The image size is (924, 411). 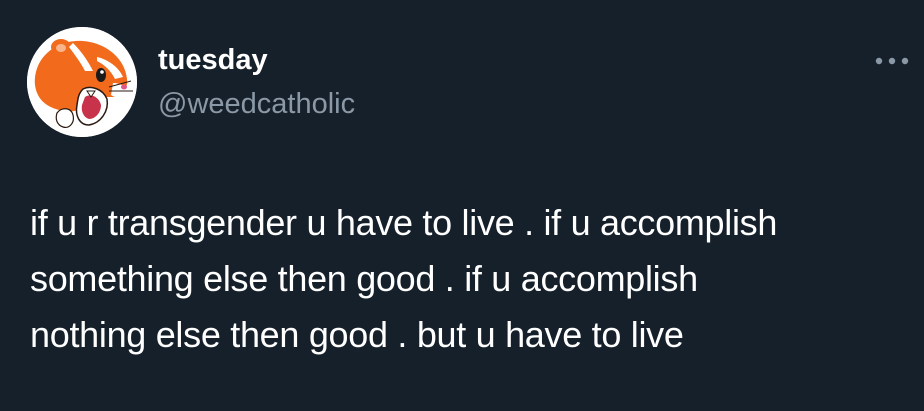 What do you see at coordinates (213, 60) in the screenshot?
I see `display-name: tuesday` at bounding box center [213, 60].